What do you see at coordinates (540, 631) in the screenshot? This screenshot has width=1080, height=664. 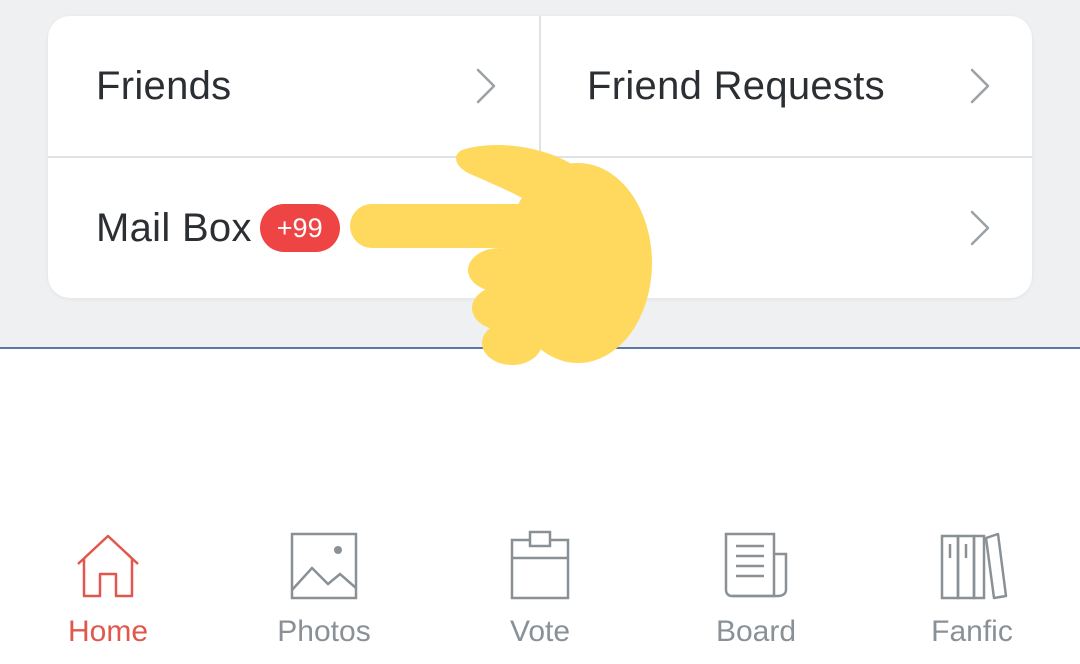 I see `nav-vote-label: Vote` at bounding box center [540, 631].